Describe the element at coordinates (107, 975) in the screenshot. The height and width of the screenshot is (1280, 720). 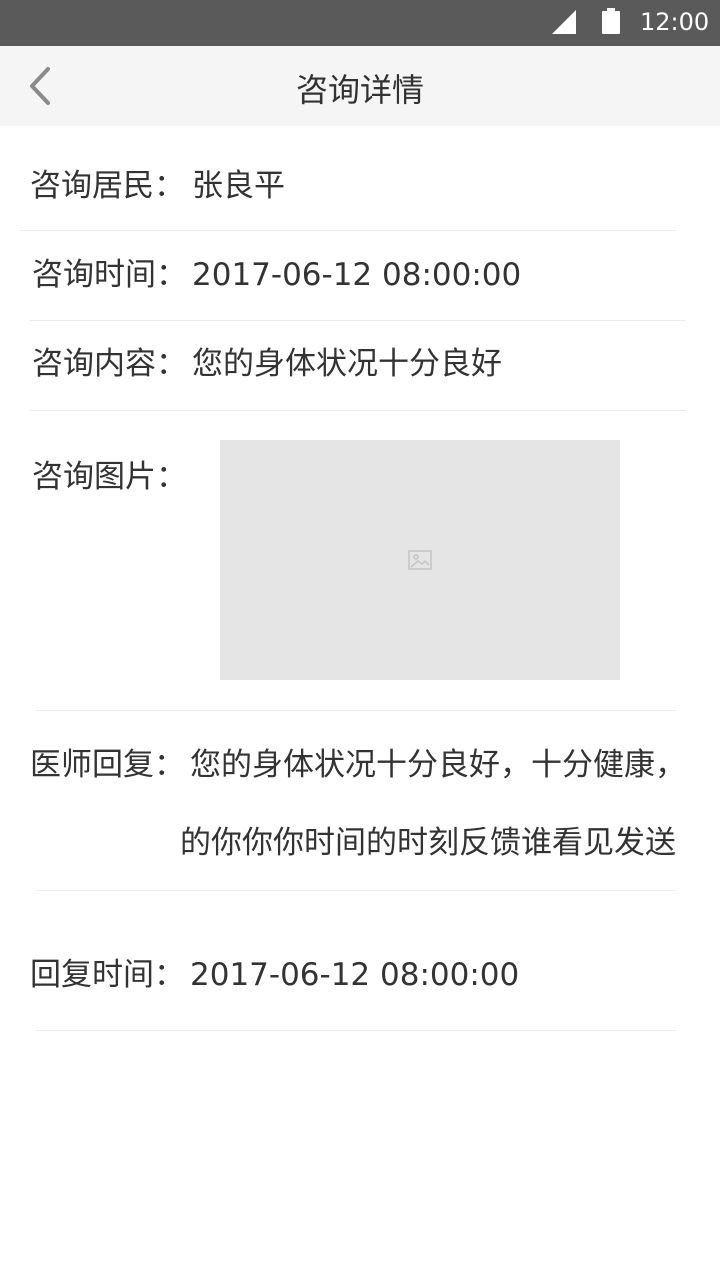
I see `reply-time-label: 回复时间：` at that location.